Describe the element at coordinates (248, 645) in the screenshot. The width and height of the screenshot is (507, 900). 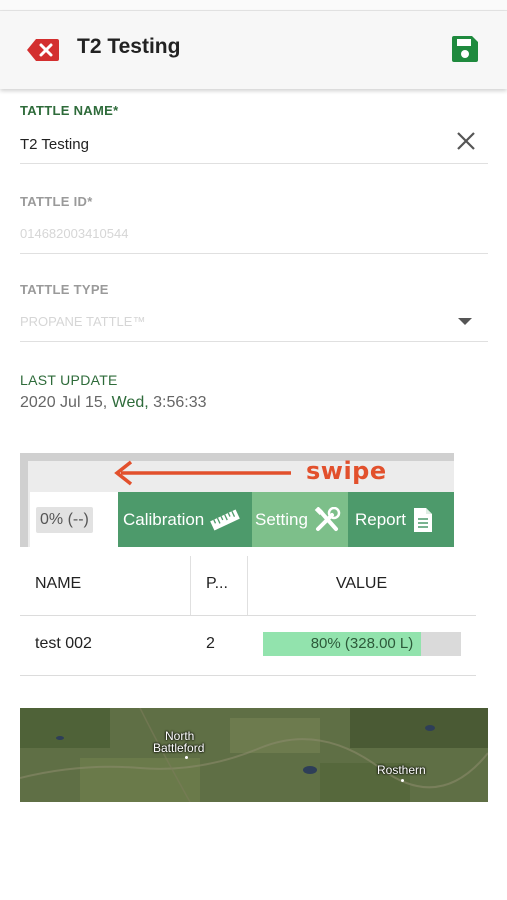
I see `table-row: test 002 2 80% (328.00 L)` at that location.